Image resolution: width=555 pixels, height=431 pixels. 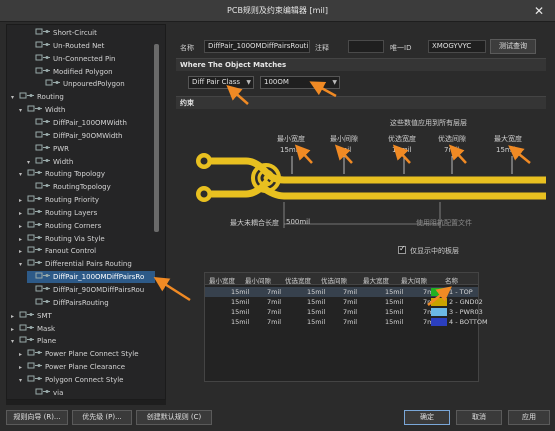 I want to click on arrow-to-pref-gap, so click(x=457, y=154).